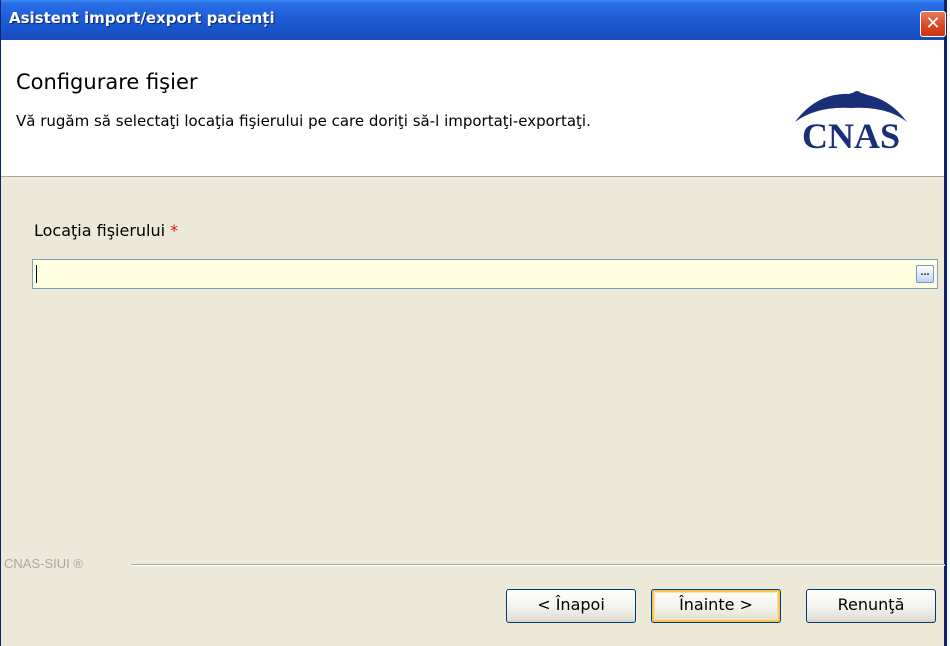 This screenshot has height=646, width=950. What do you see at coordinates (716, 606) in the screenshot?
I see `next-button: Înainte >` at bounding box center [716, 606].